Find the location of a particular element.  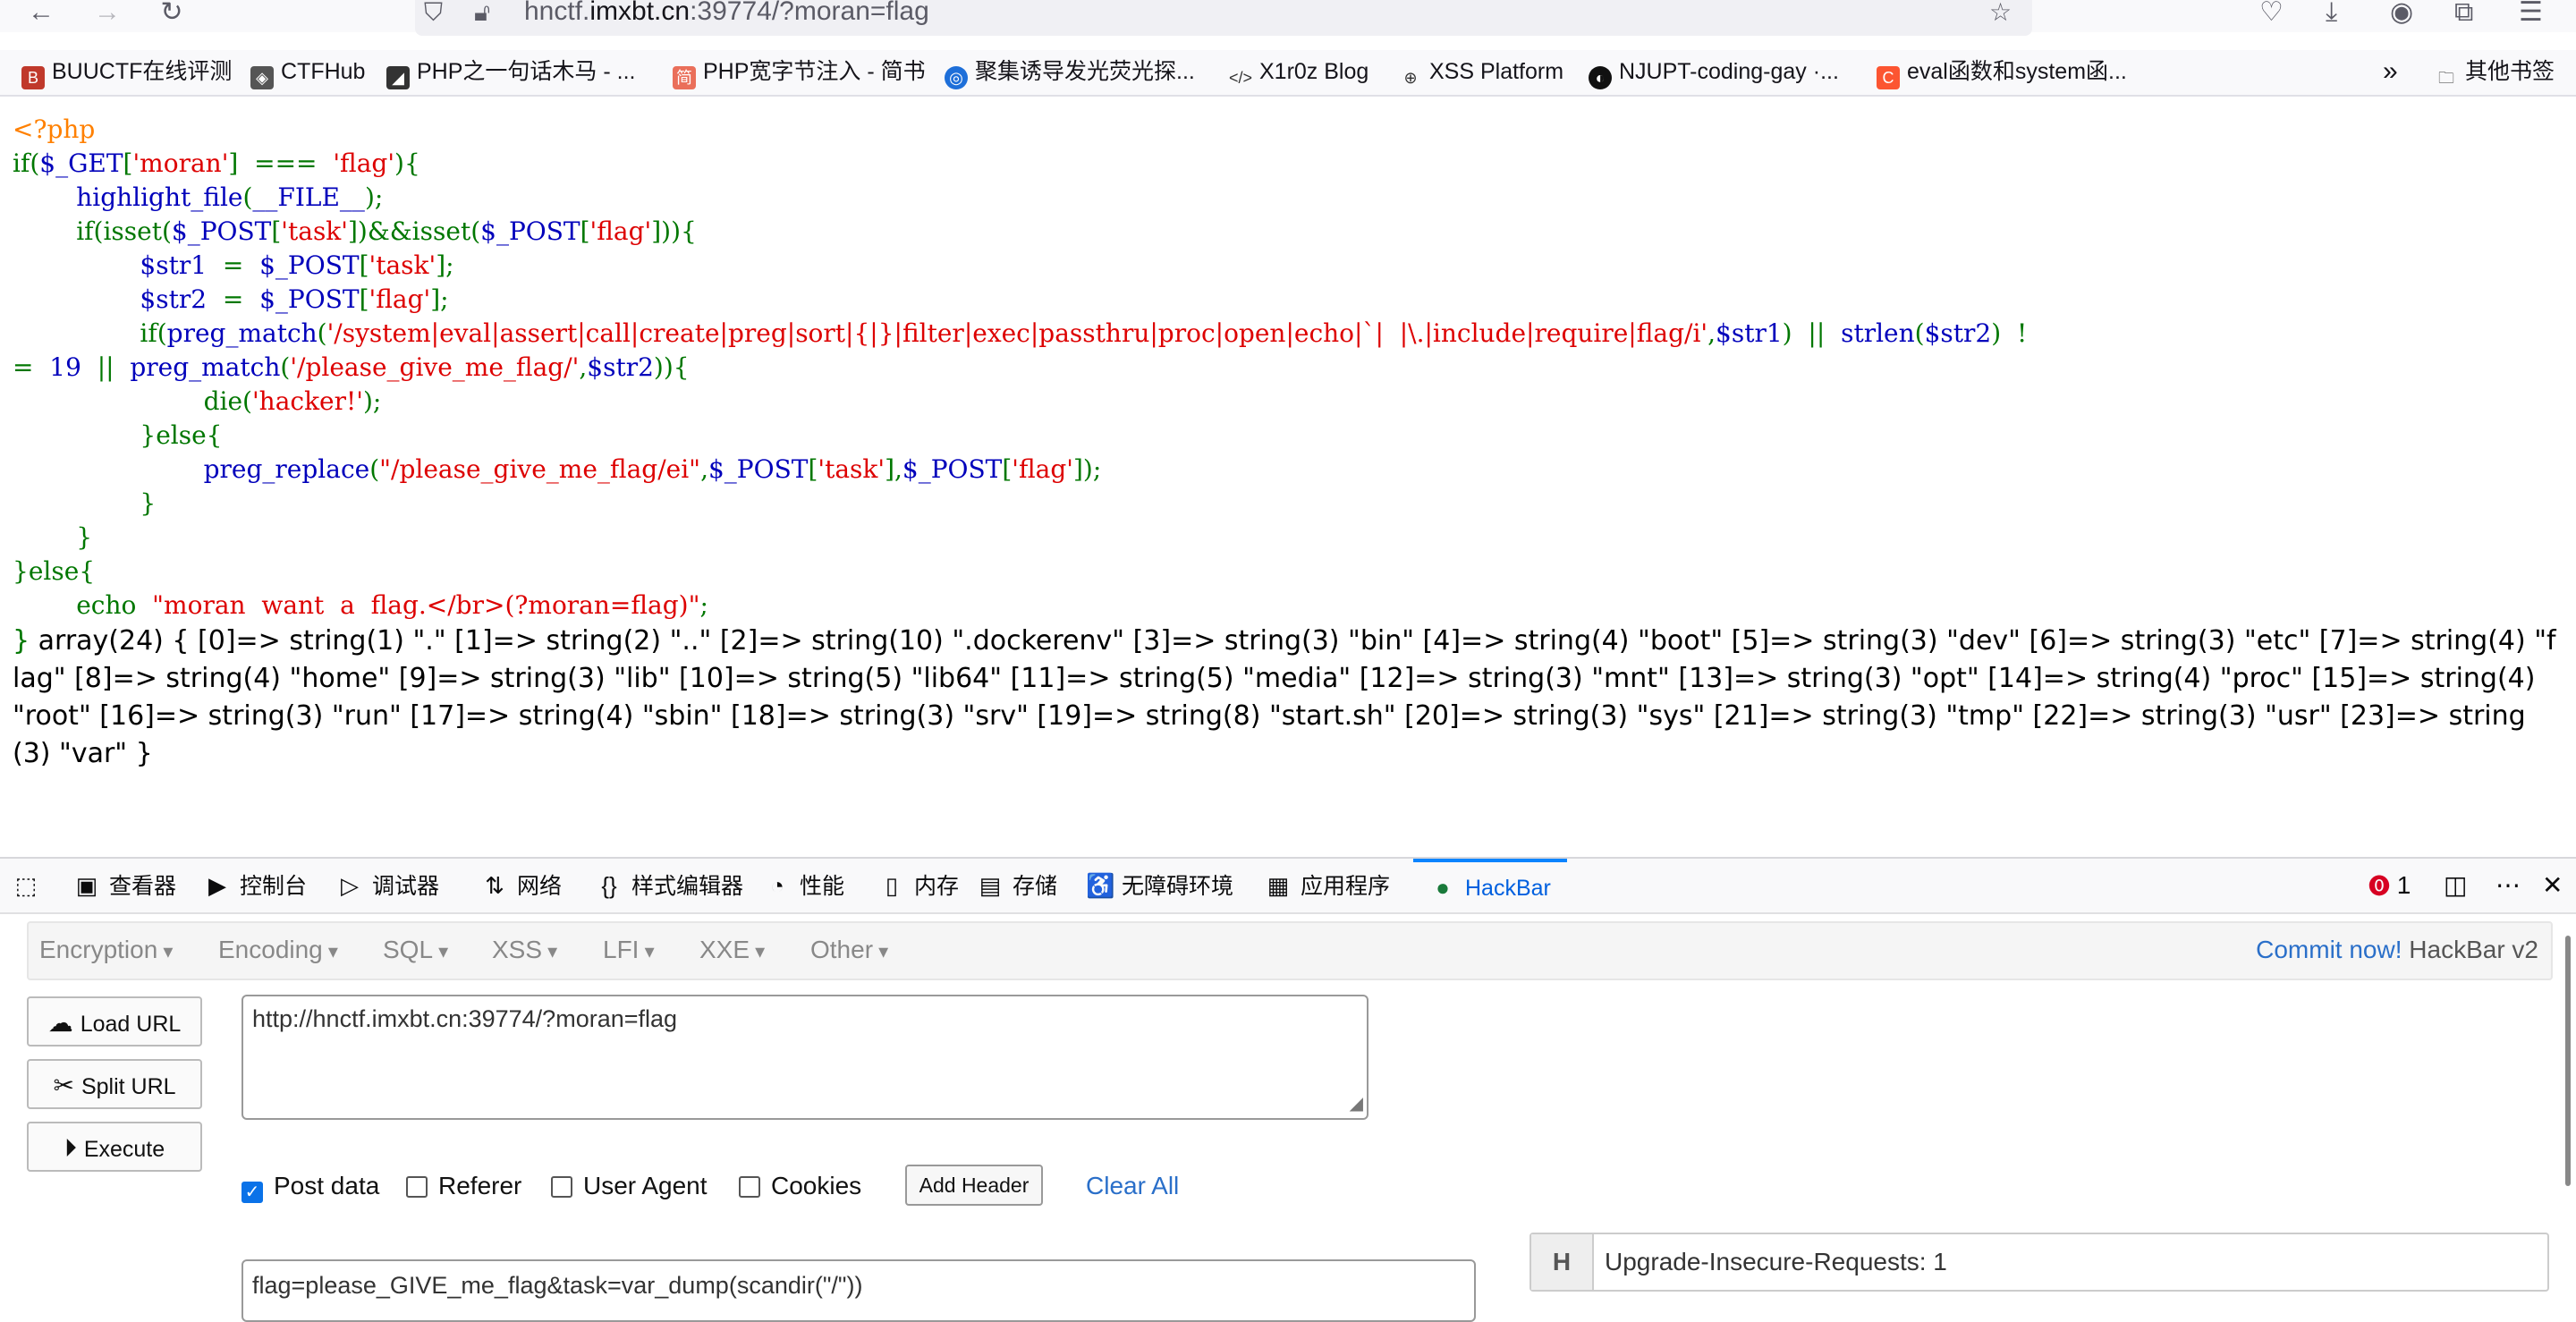

download-icon: ⤓ is located at coordinates (2331, 13).